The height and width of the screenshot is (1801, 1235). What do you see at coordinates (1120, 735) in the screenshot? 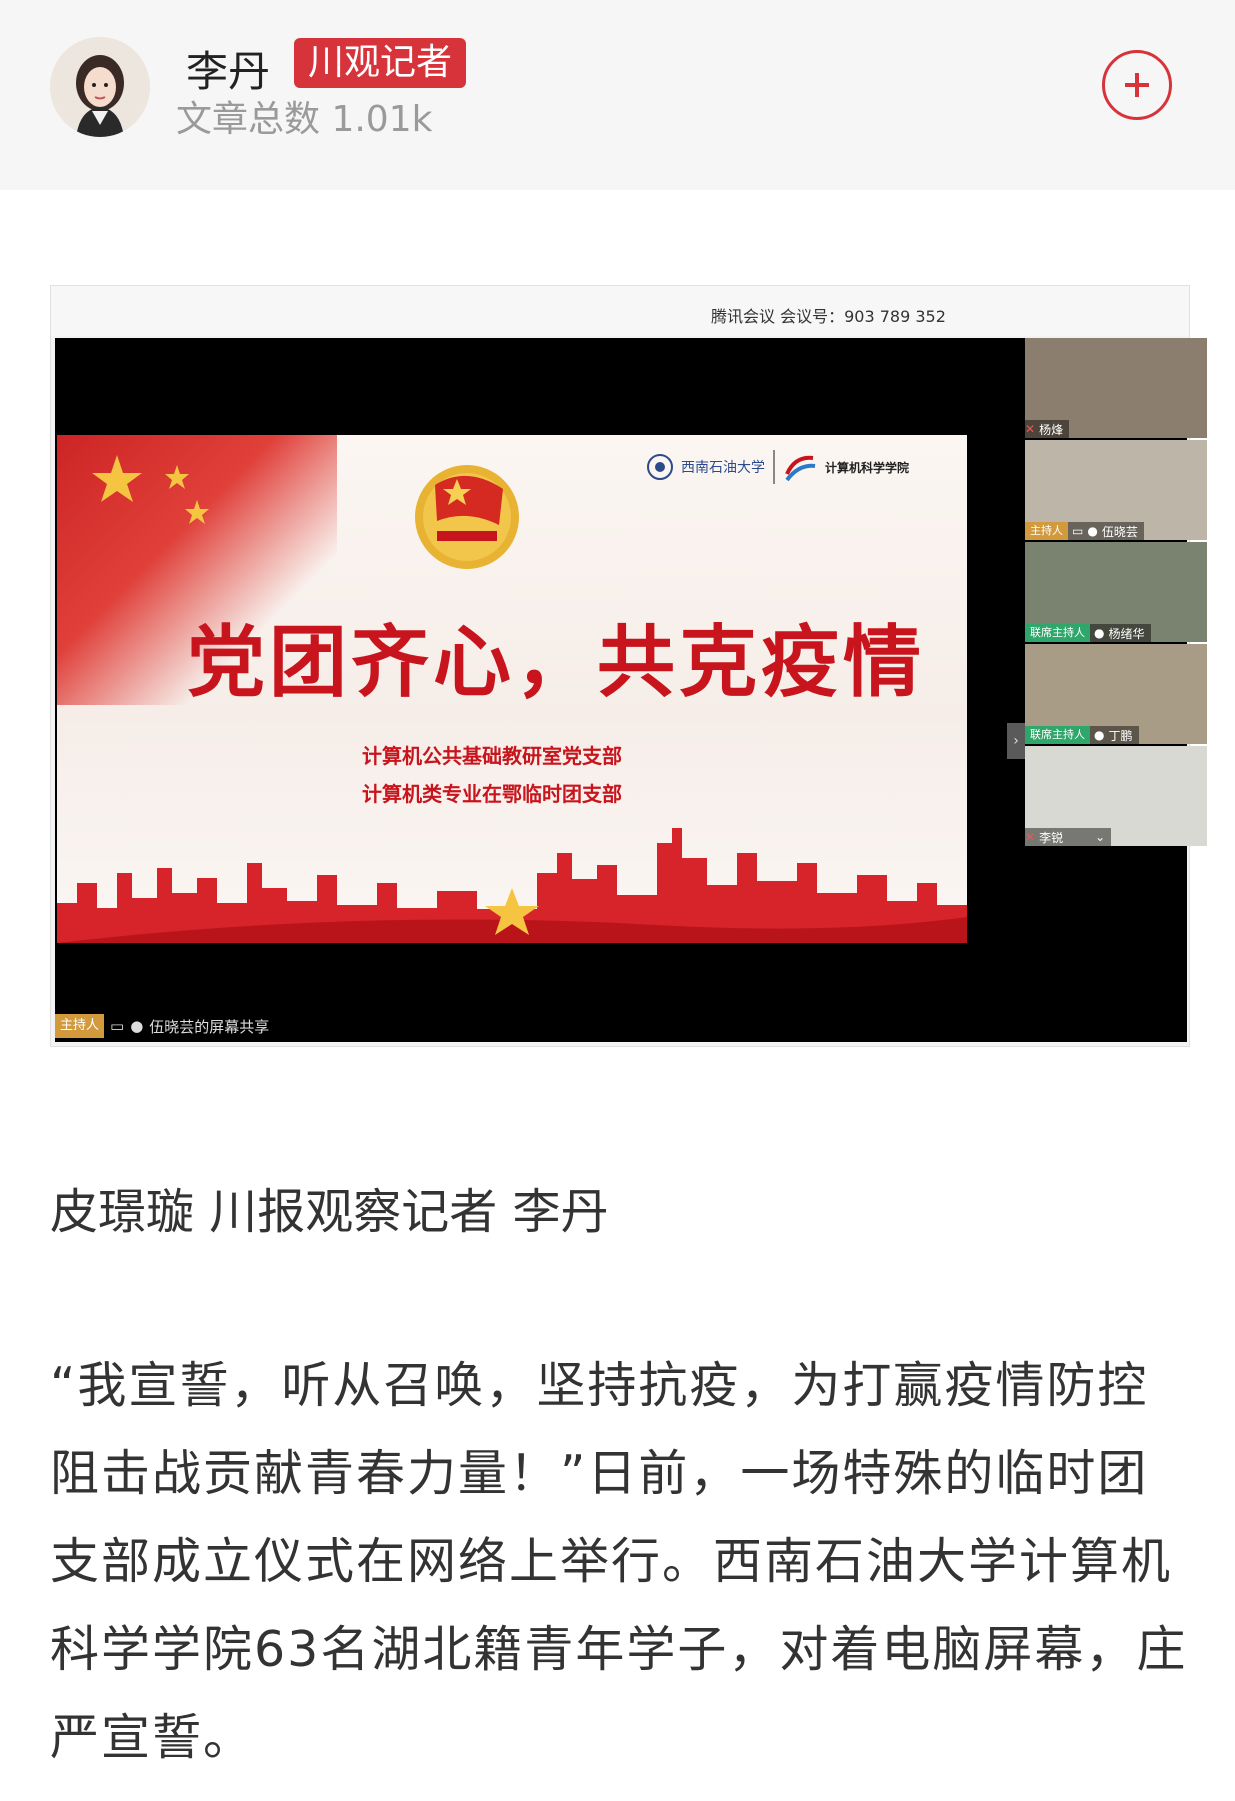
I see `participant-name: 丁鹏` at bounding box center [1120, 735].